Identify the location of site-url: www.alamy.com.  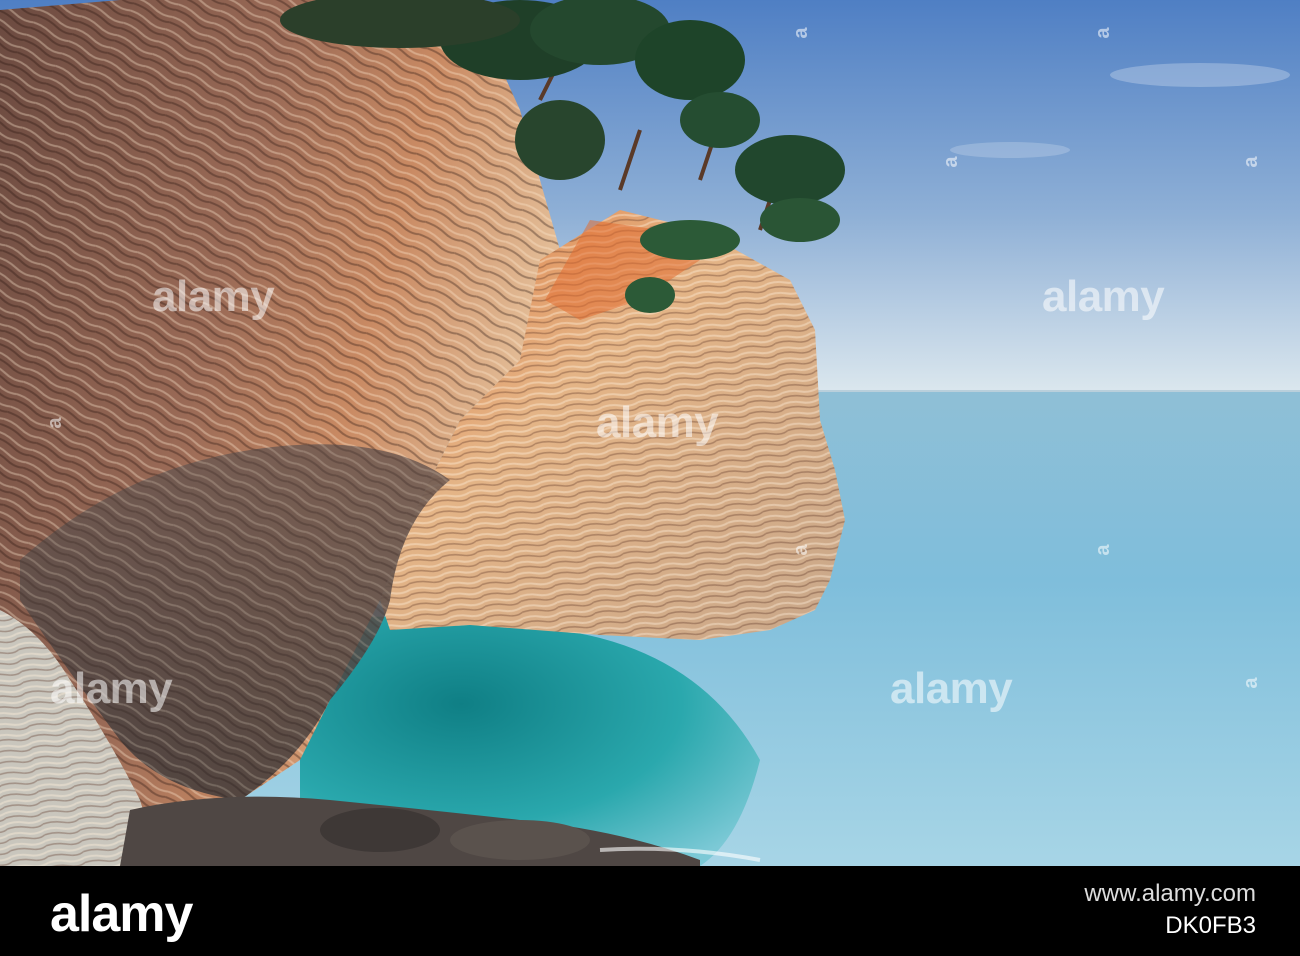
(1170, 894).